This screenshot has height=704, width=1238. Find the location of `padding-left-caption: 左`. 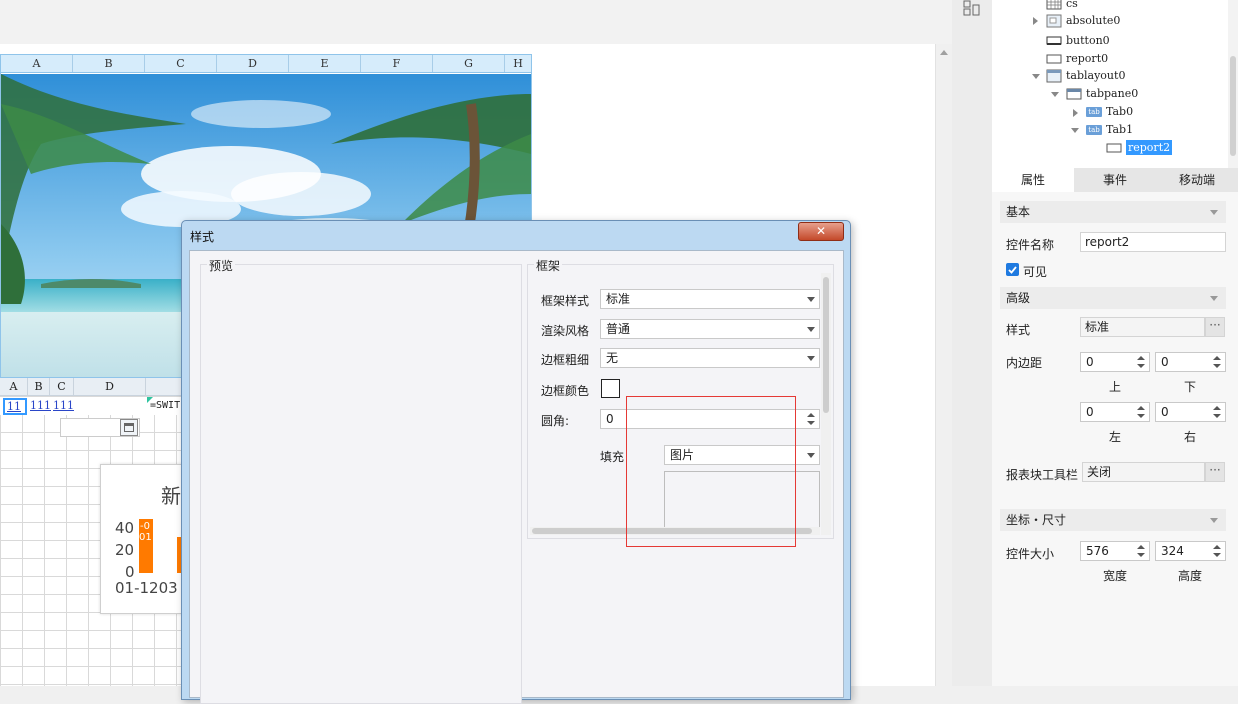

padding-left-caption: 左 is located at coordinates (1114, 437).